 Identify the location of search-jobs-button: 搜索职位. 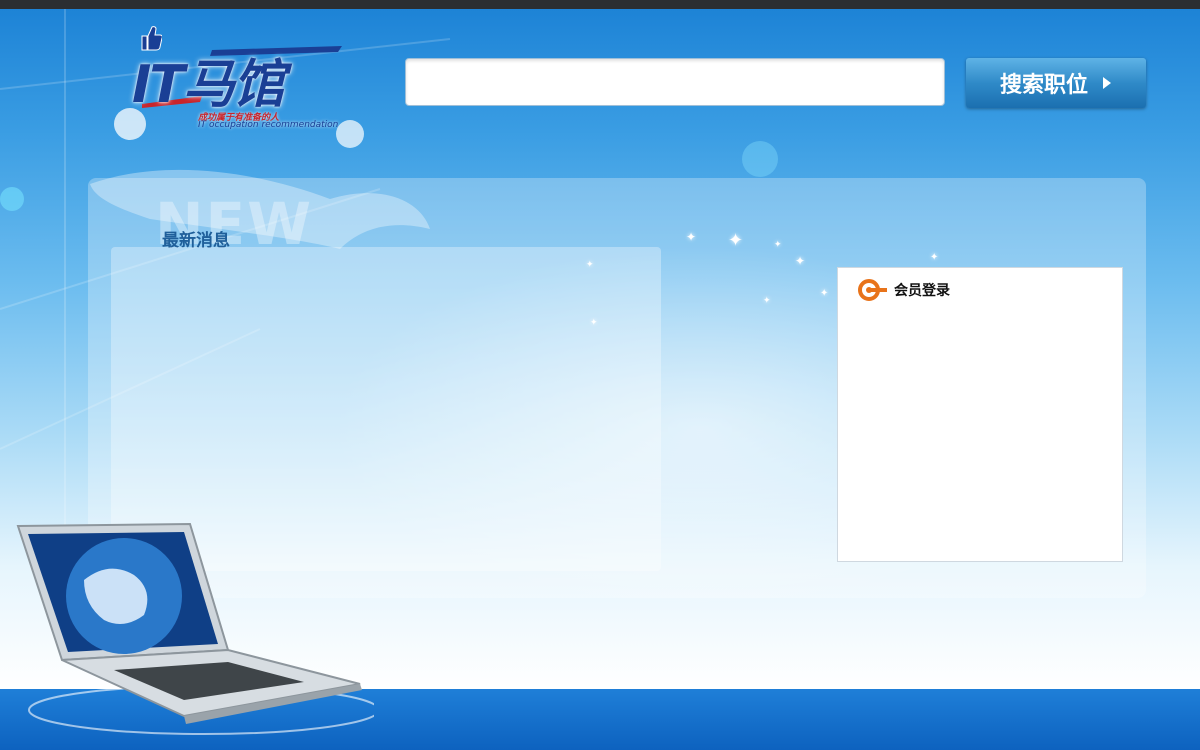
(1056, 83).